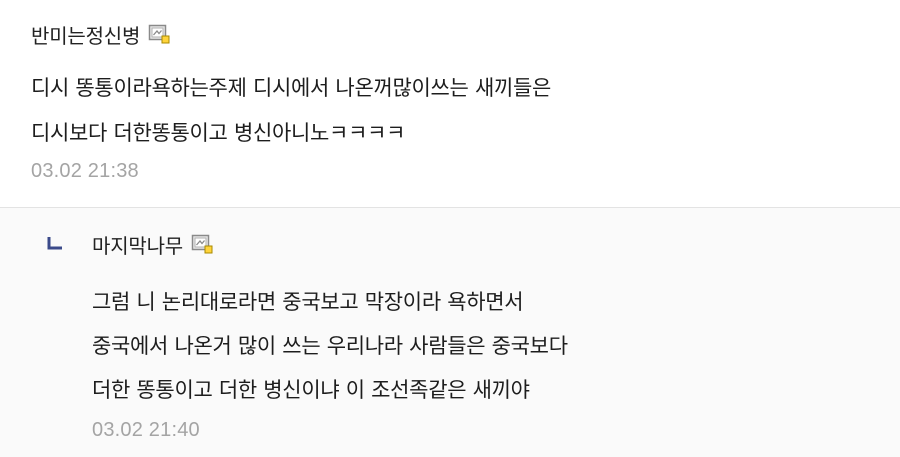  I want to click on comment-line: 디시 똥통이라욕하는주제 디시에서 나온꺼많이쓰는 새끼들은, so click(291, 88).